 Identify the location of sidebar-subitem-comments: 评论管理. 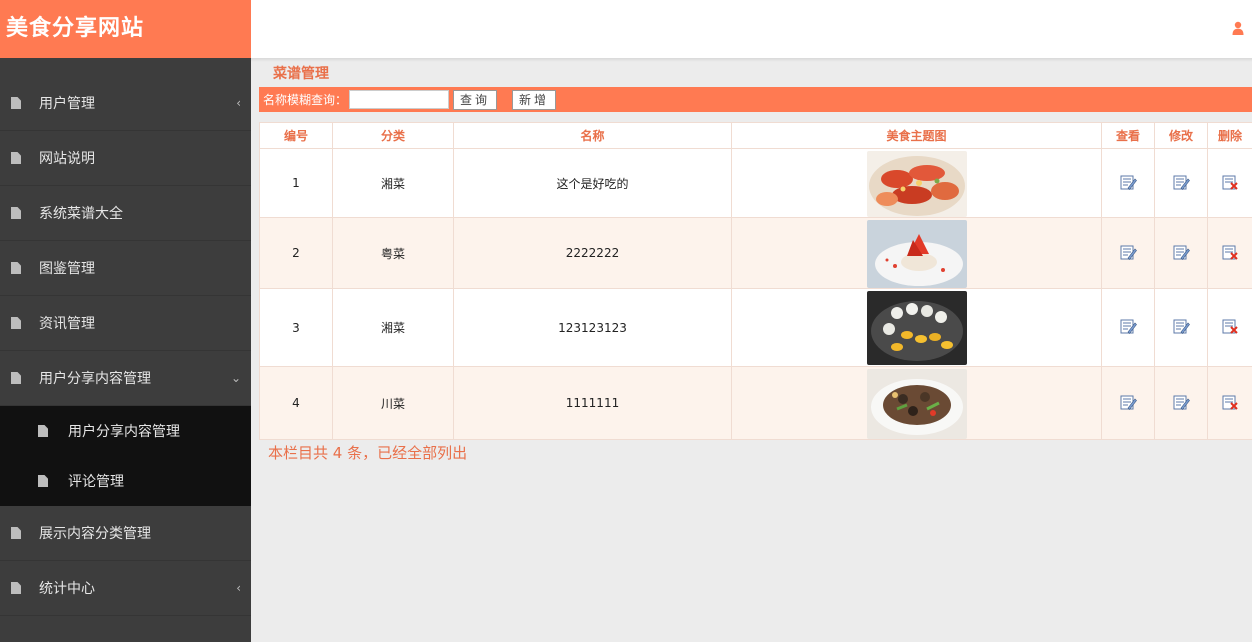
(125, 481).